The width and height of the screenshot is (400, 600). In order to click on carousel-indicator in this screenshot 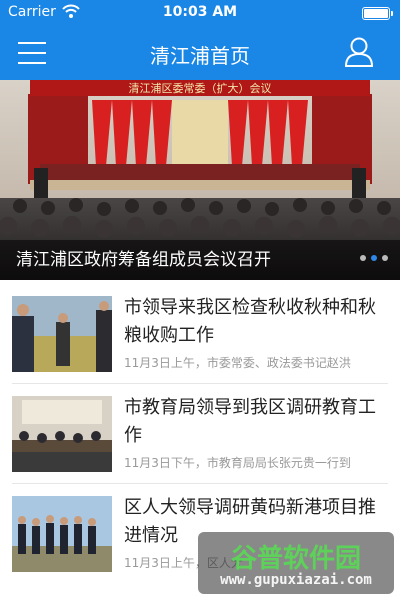, I will do `click(371, 255)`.